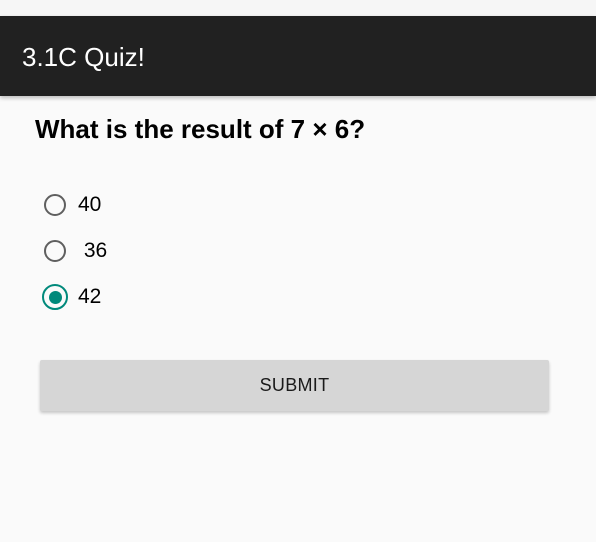 The width and height of the screenshot is (596, 542). What do you see at coordinates (200, 129) in the screenshot?
I see `question-text: What is the result of 7 × 6?` at bounding box center [200, 129].